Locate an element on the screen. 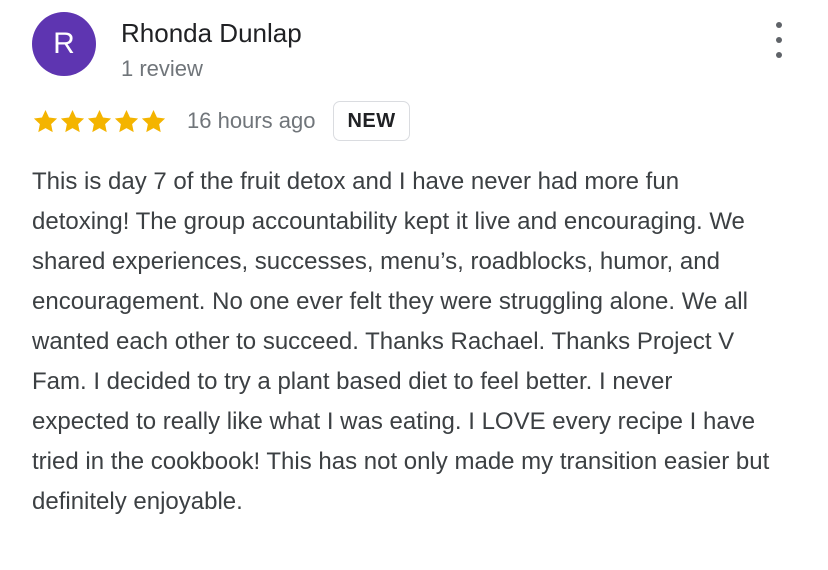 The image size is (828, 570). avatar: R is located at coordinates (64, 44).